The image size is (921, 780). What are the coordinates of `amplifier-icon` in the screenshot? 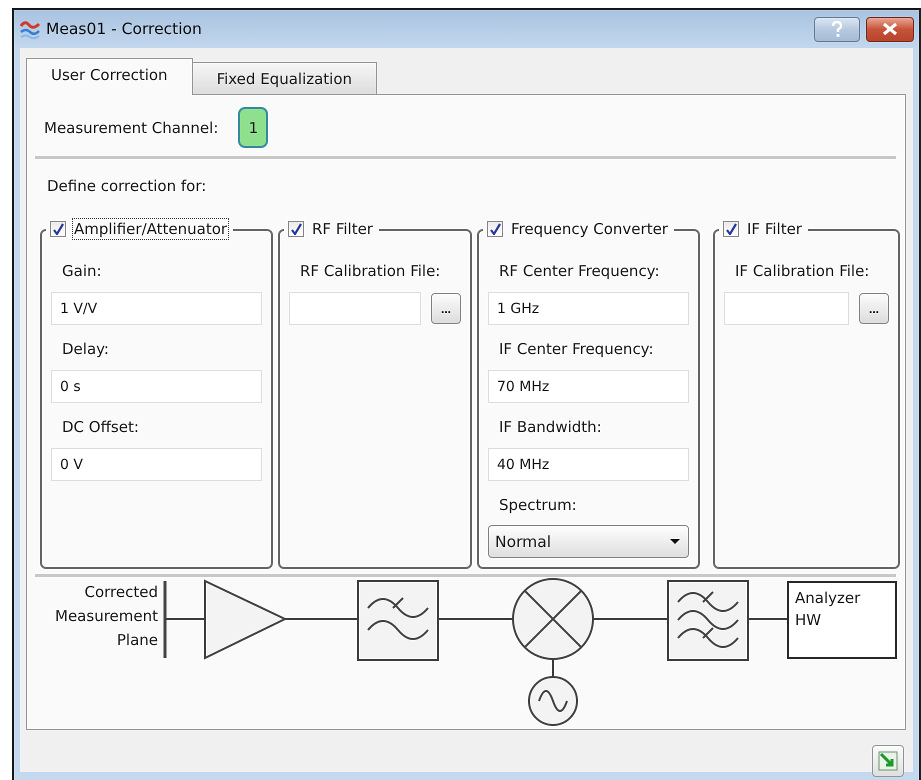 It's located at (246, 619).